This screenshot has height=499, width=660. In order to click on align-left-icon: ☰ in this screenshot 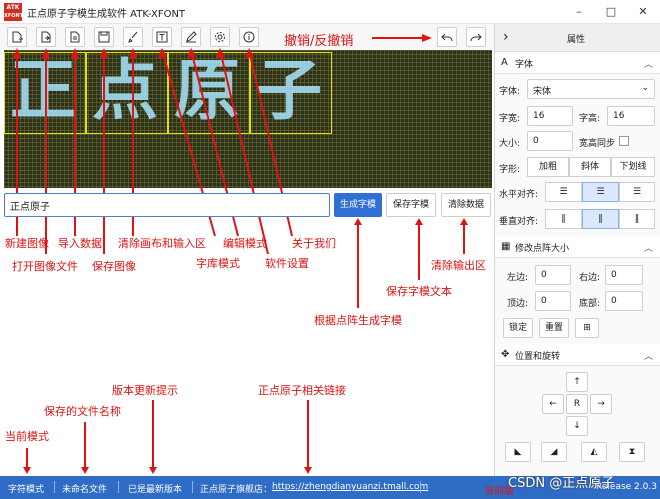, I will do `click(563, 192)`.